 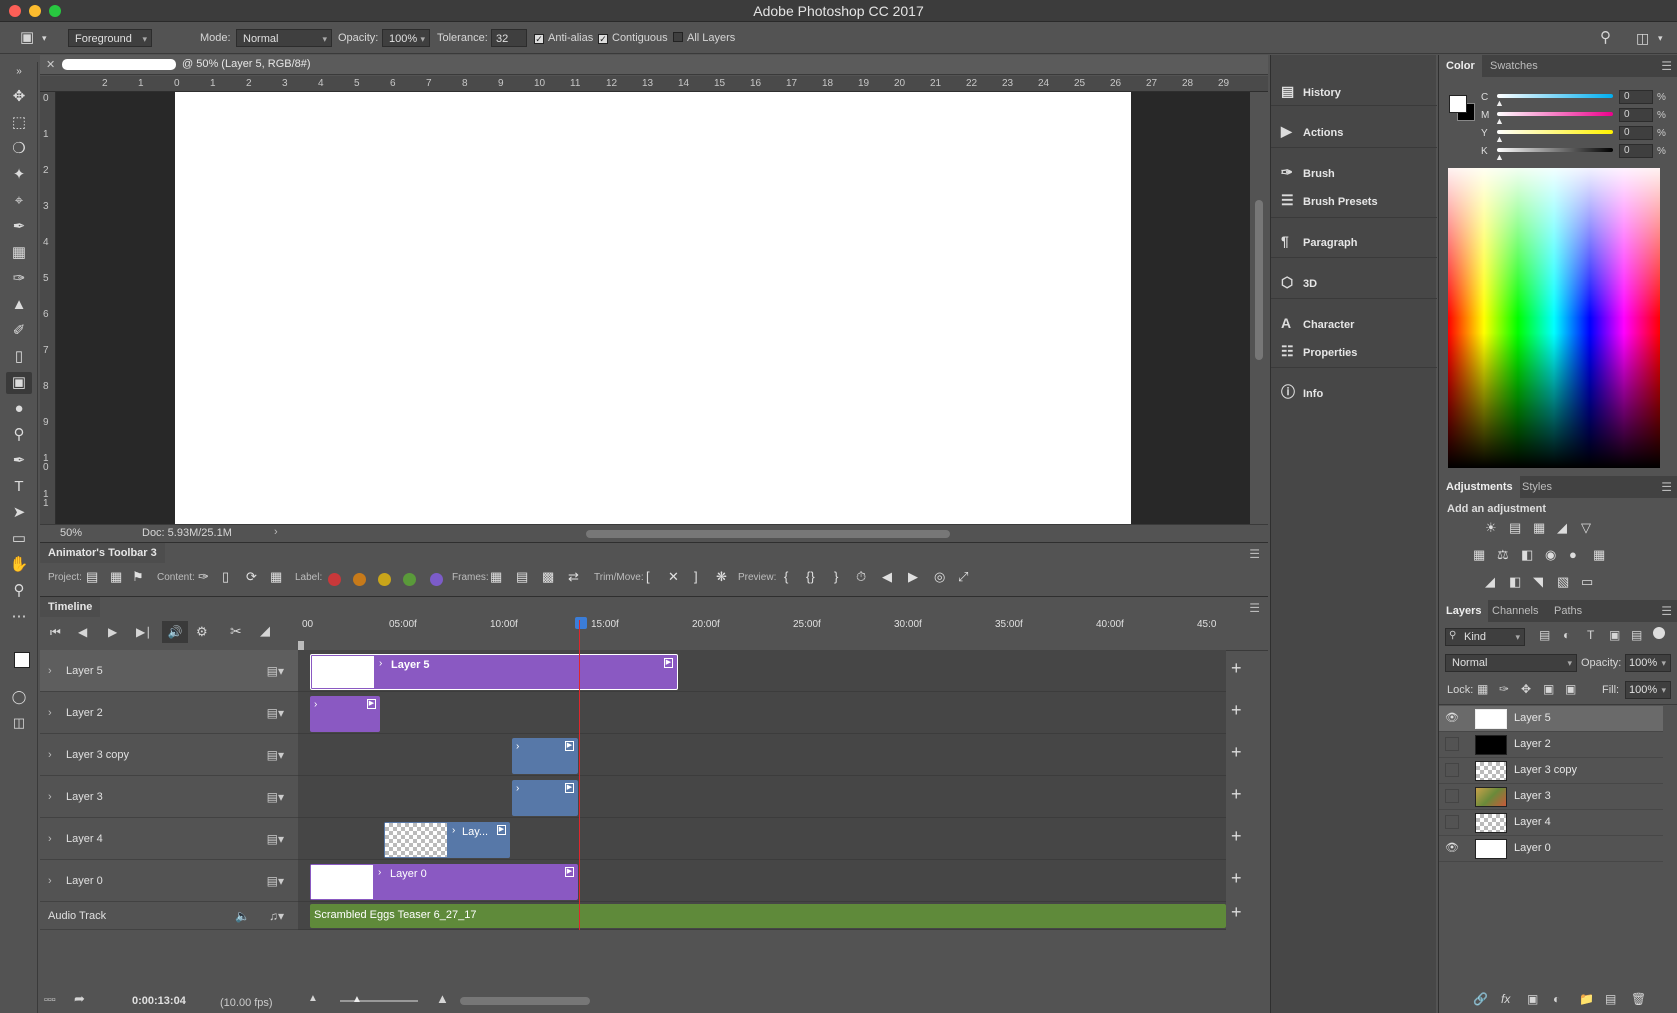 I want to click on cyan-slider-thumb: ▲, so click(x=1499, y=103).